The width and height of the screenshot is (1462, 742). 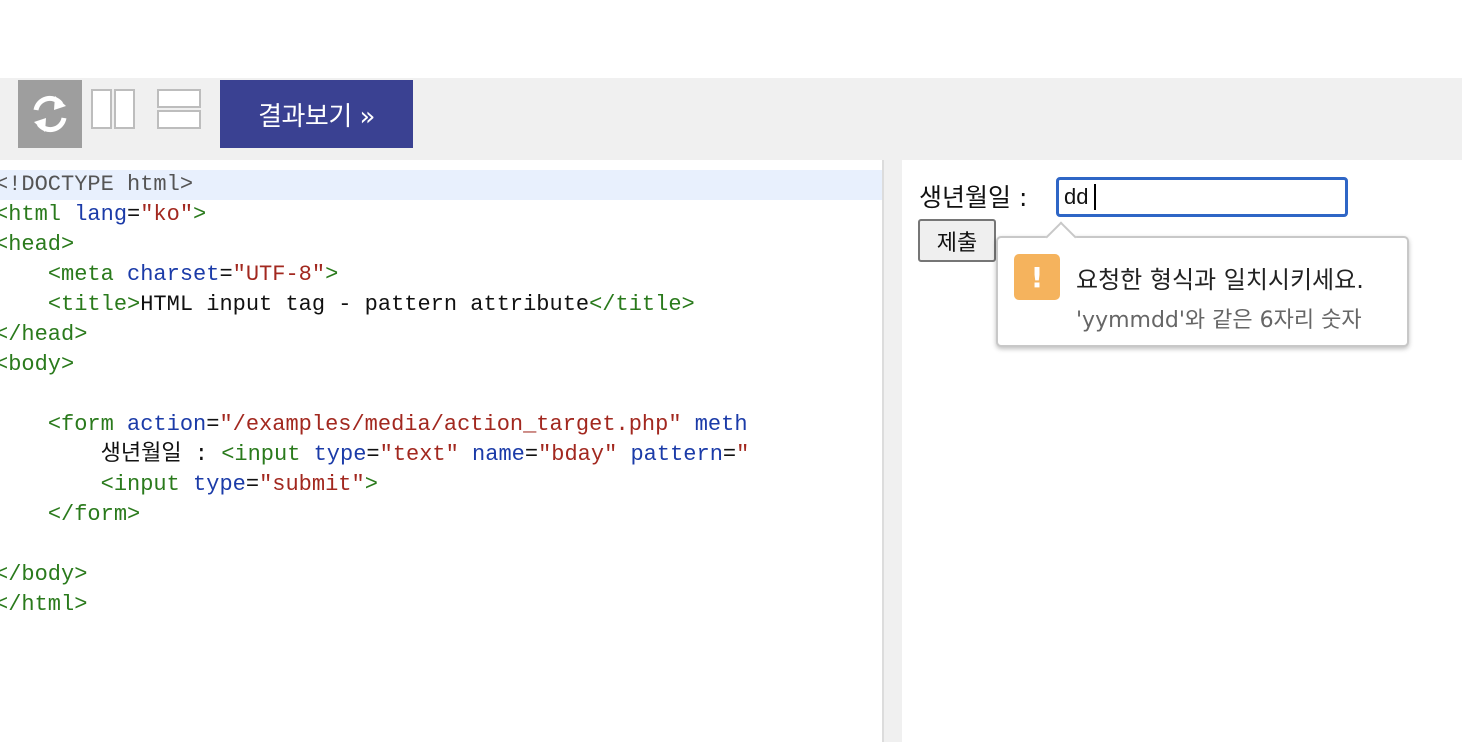 I want to click on tooltip-subtitle: 'yymmdd'와 같은 6자리 숫자, so click(x=1219, y=320).